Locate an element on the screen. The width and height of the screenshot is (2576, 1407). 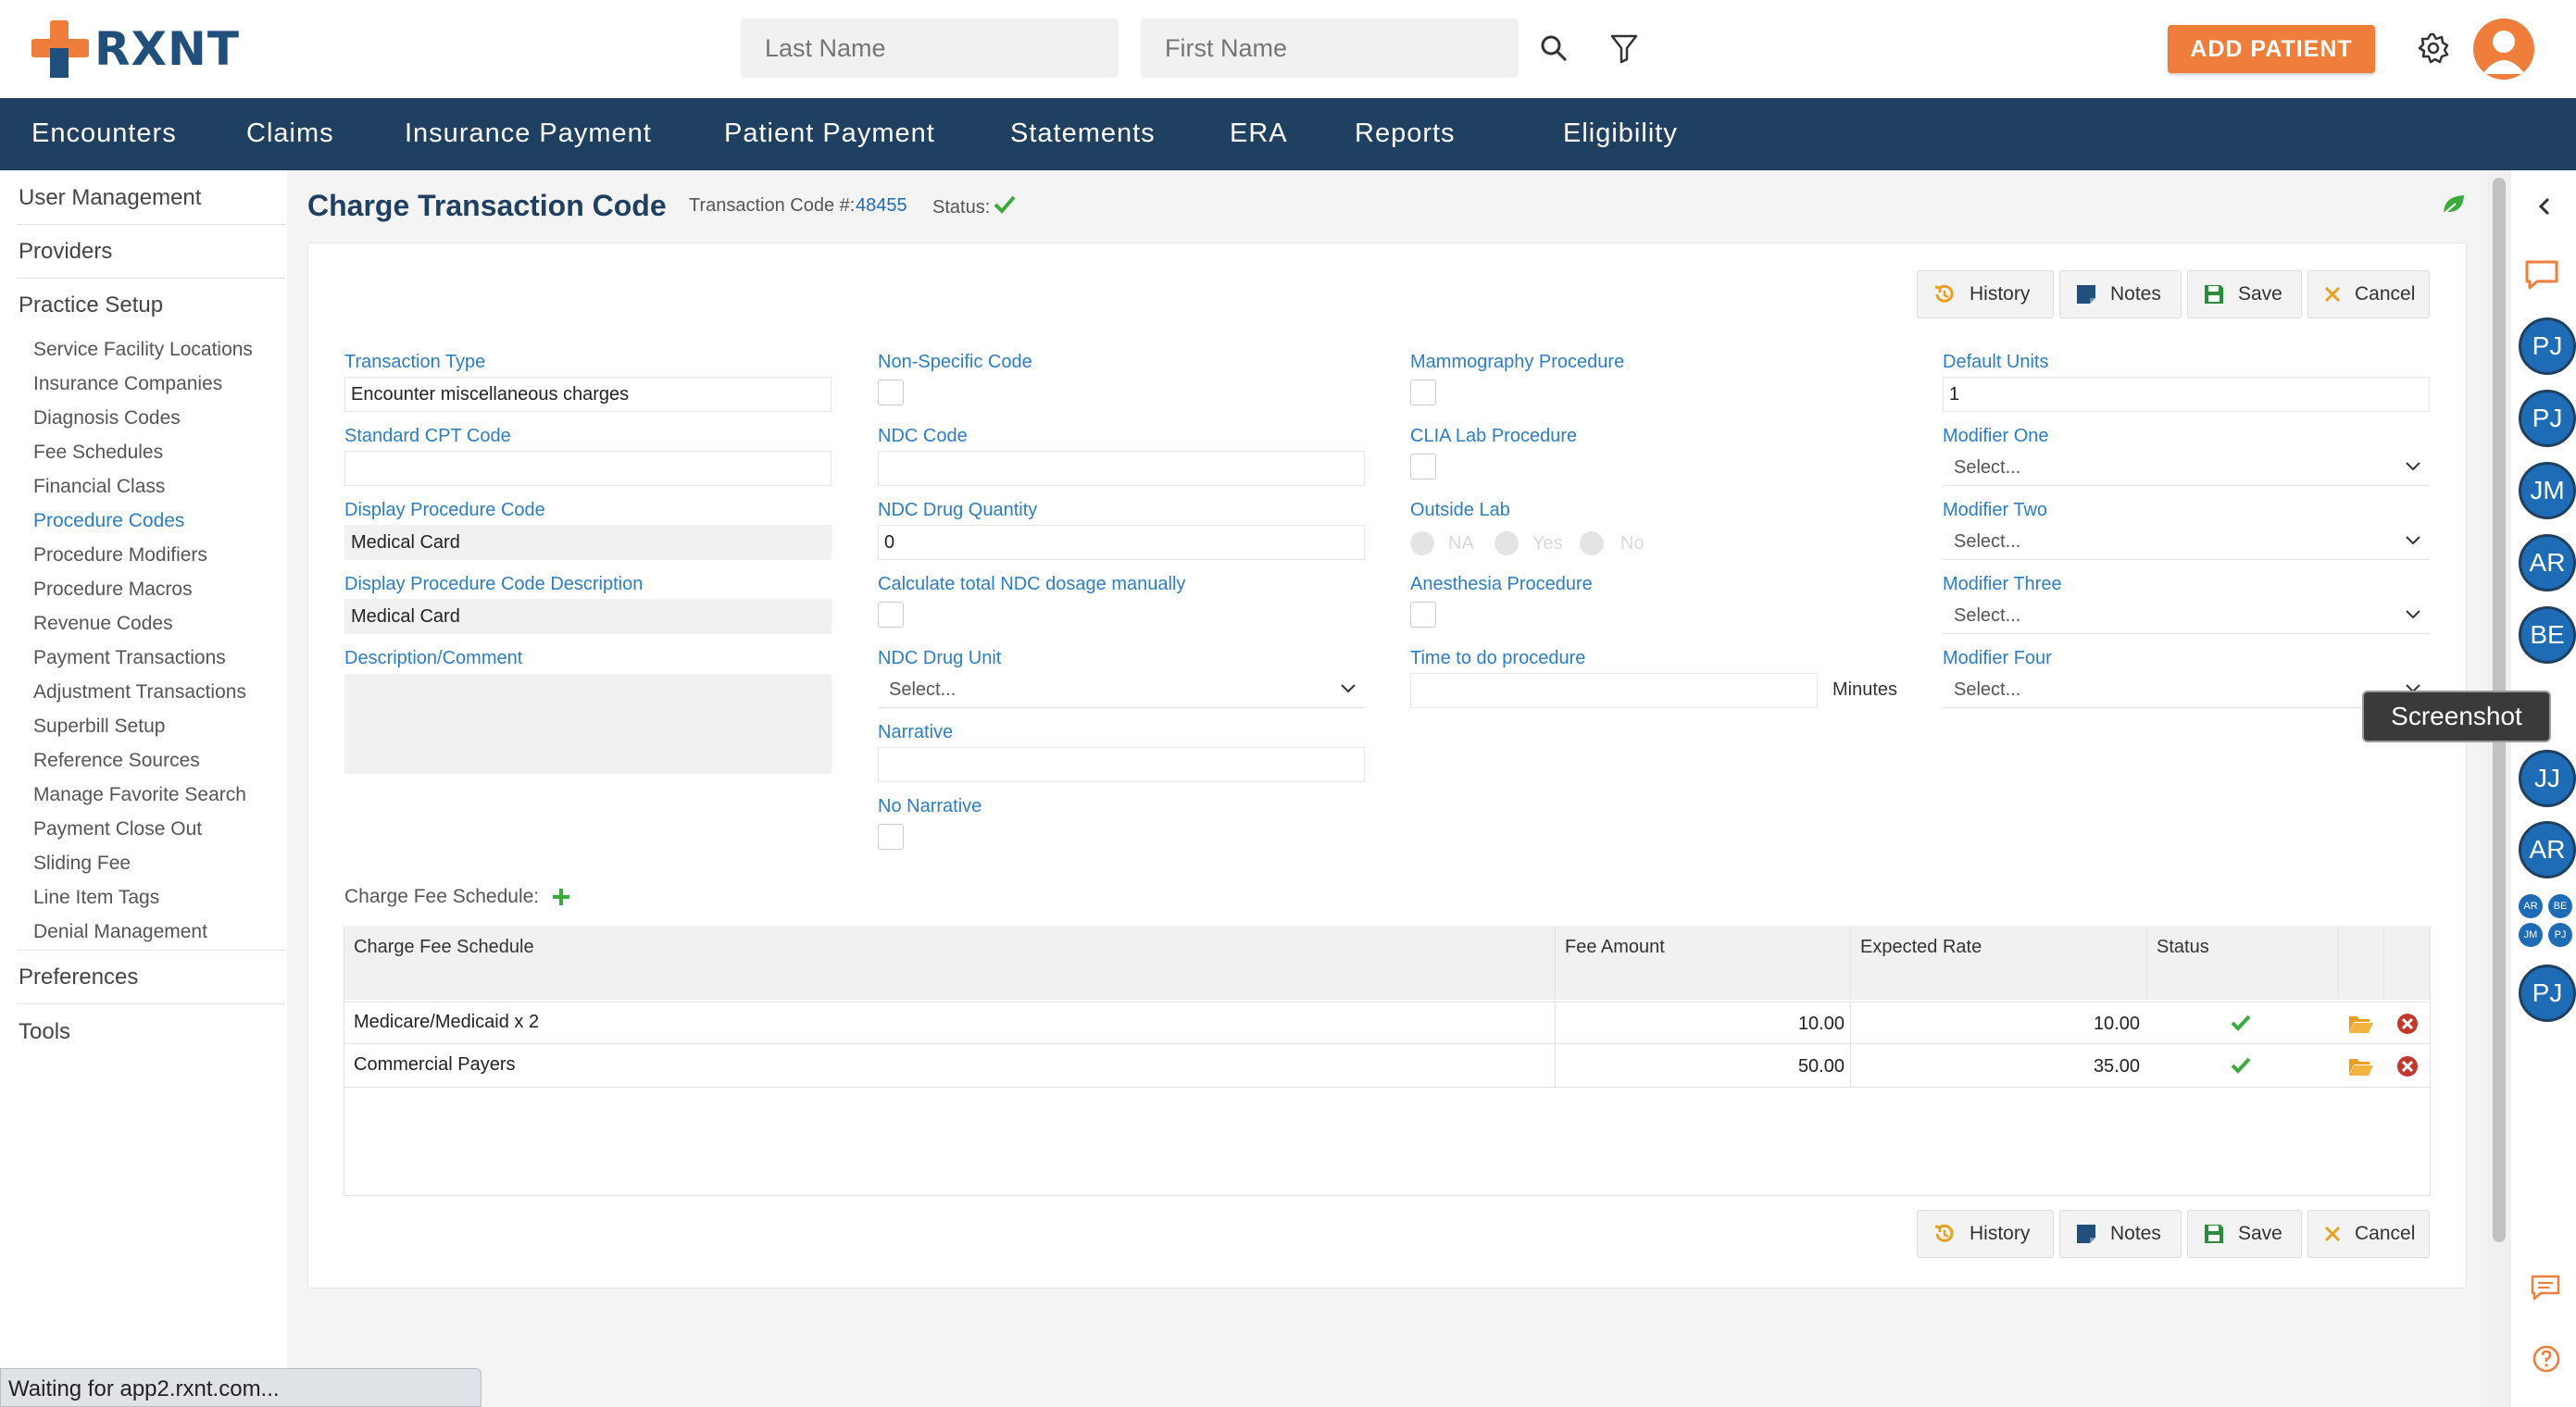
chat-icon is located at coordinates (2541, 275).